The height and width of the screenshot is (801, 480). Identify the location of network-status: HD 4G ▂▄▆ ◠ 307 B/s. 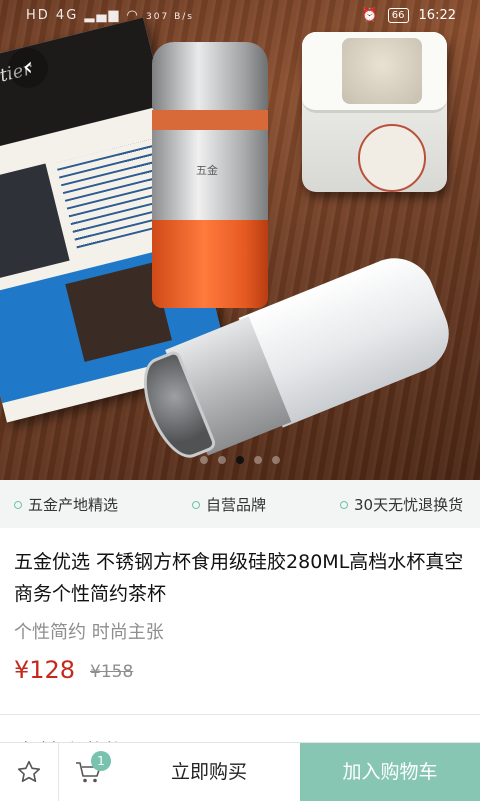
(110, 15).